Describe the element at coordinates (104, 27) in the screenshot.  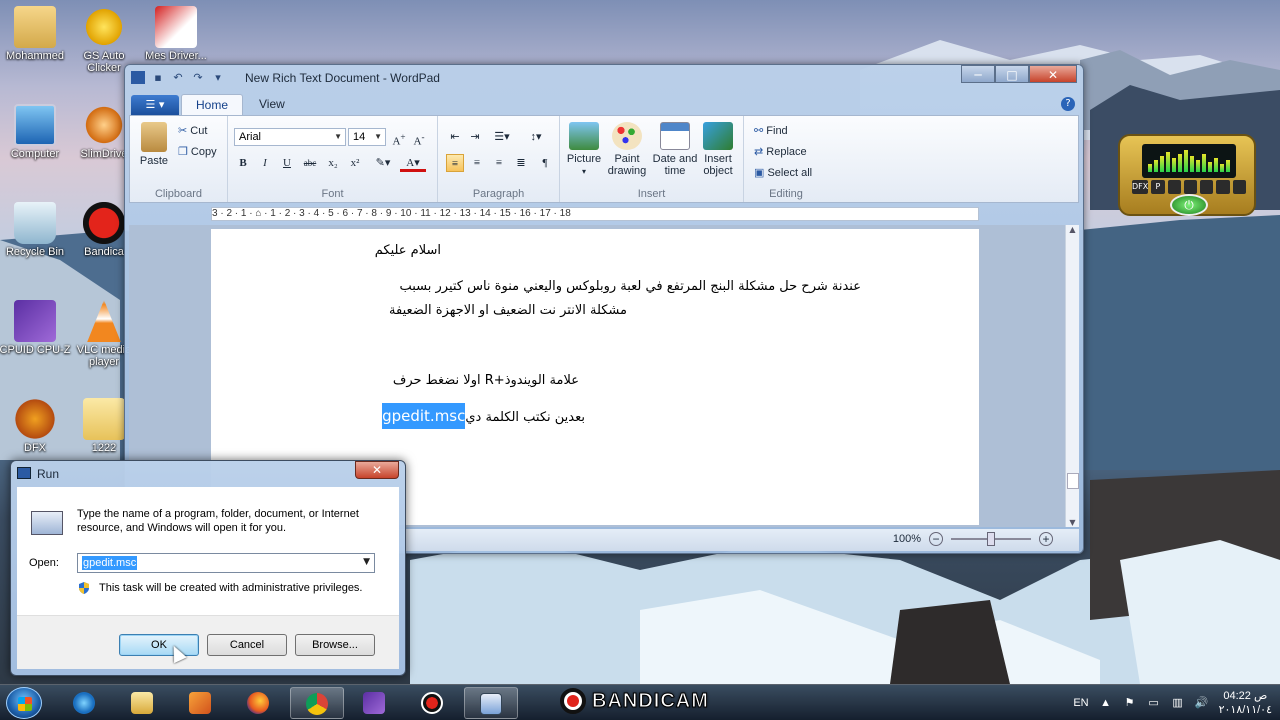
I see `star-icon` at that location.